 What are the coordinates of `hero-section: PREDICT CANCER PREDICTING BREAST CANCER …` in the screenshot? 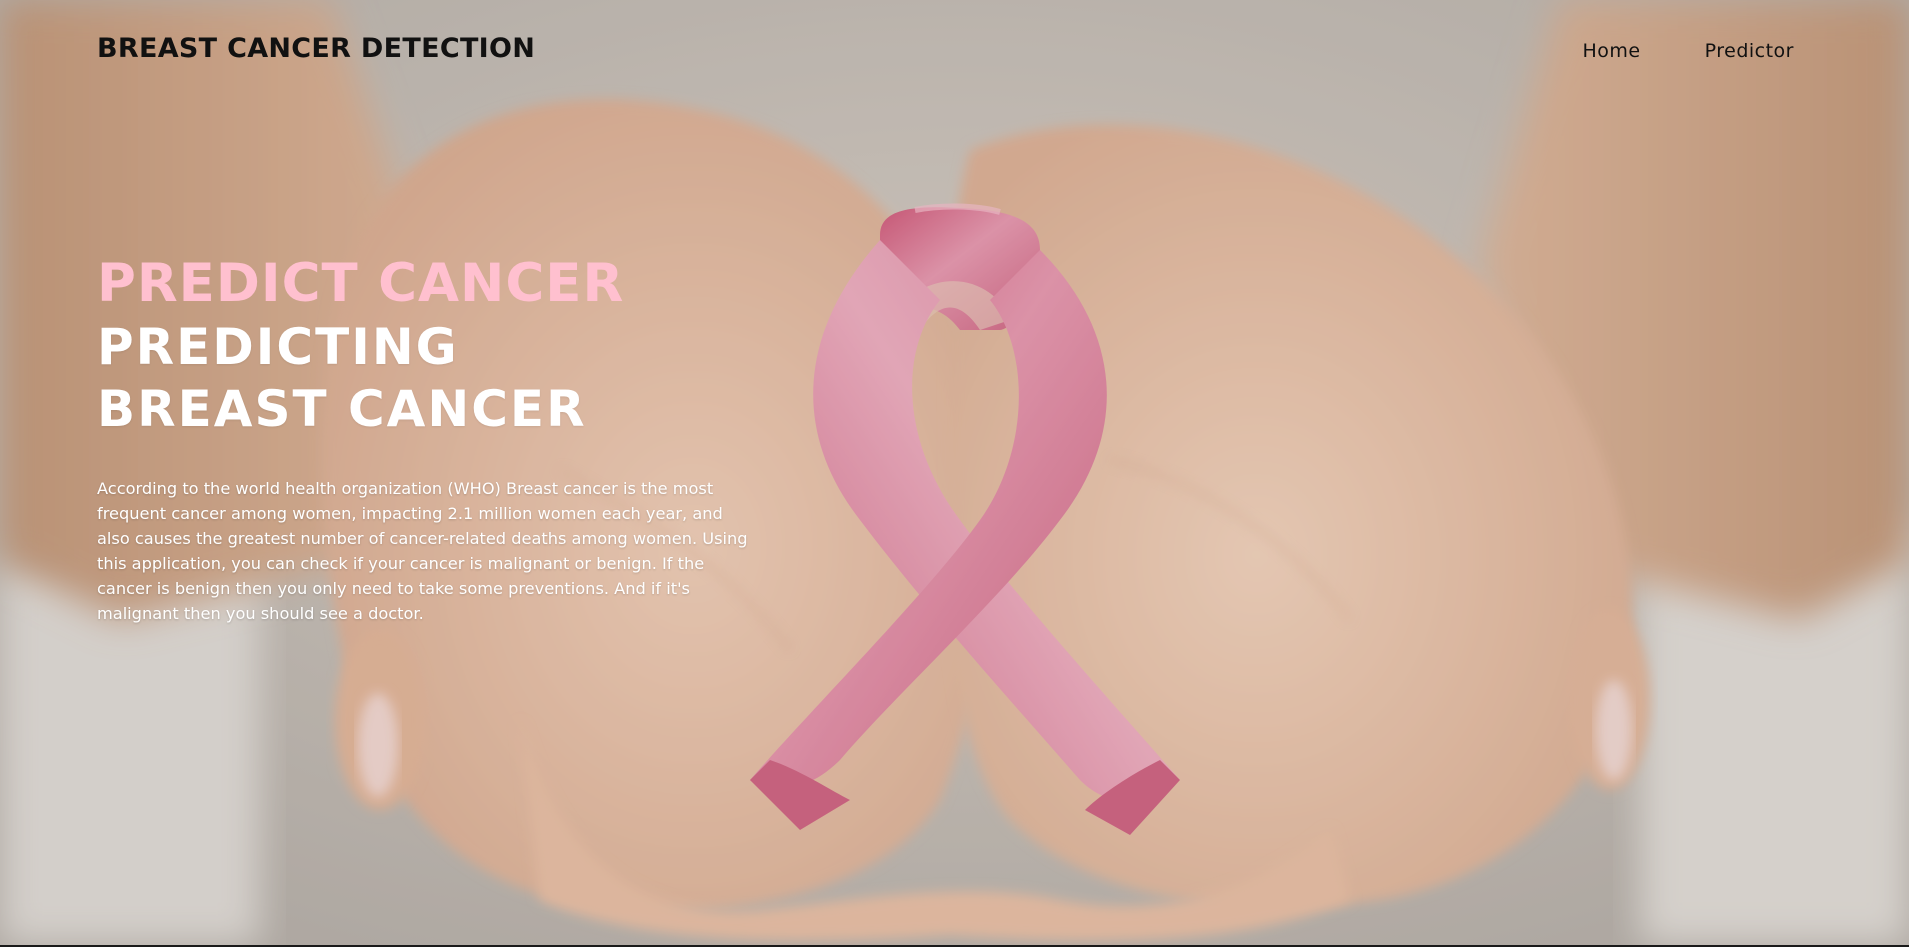 It's located at (427, 440).